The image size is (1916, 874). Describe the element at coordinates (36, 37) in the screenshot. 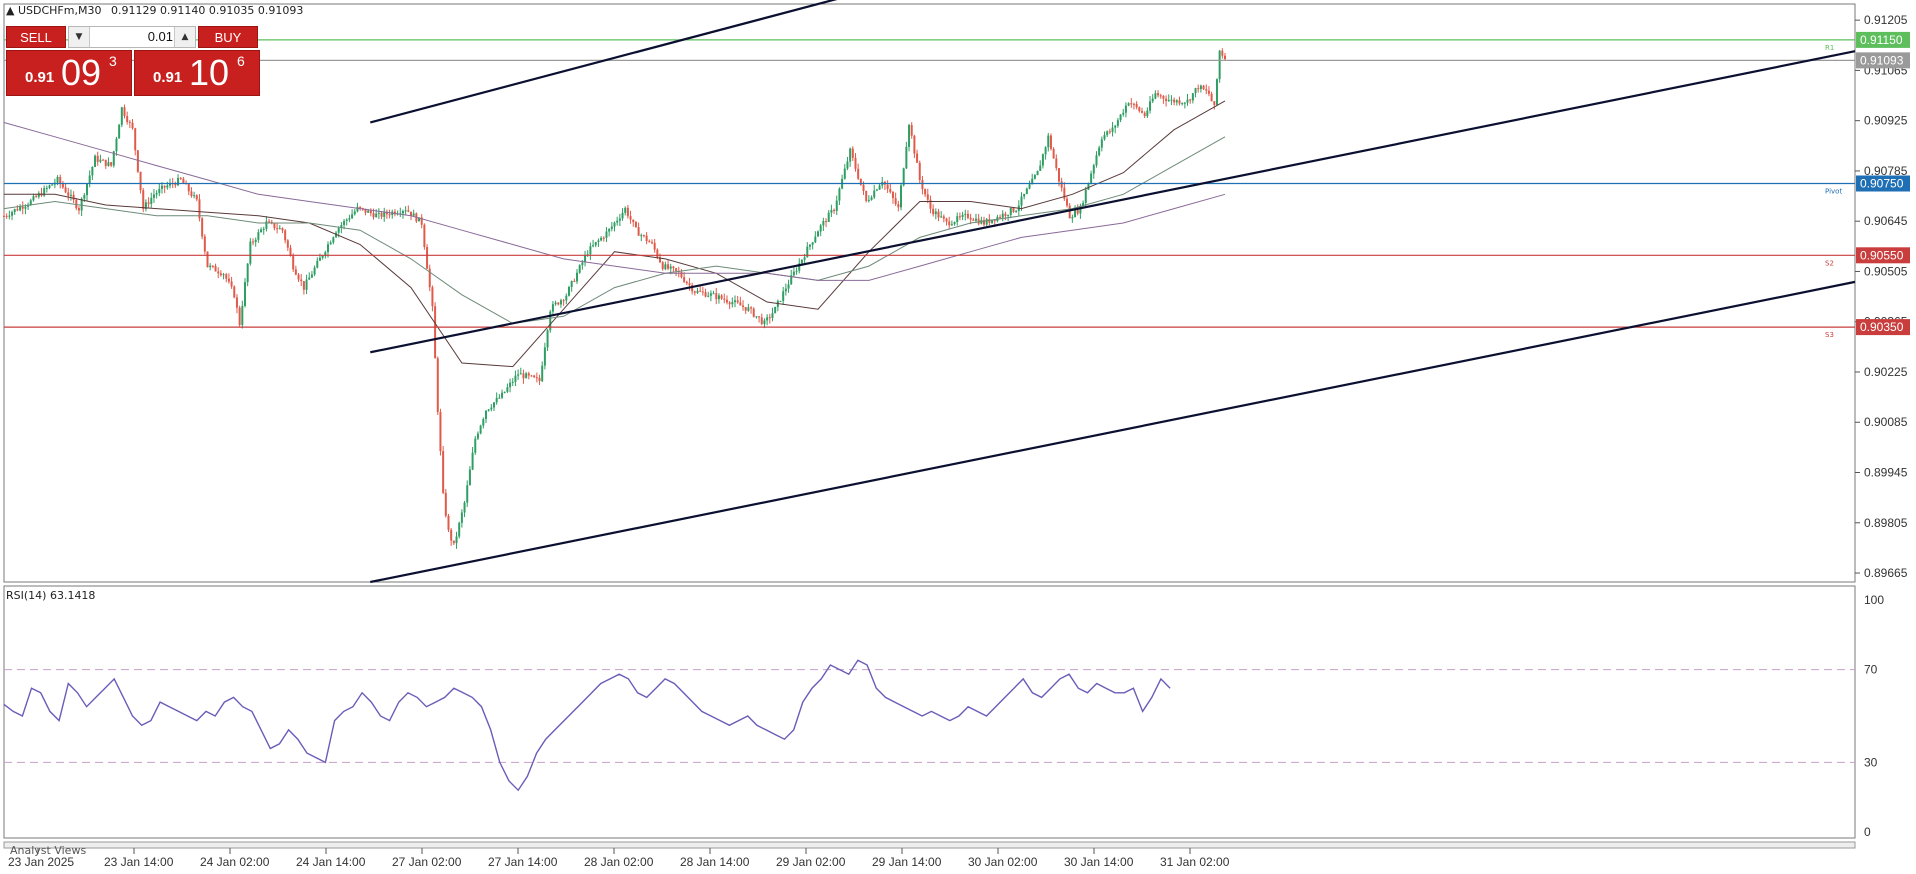

I see `sell-button: SELL` at that location.